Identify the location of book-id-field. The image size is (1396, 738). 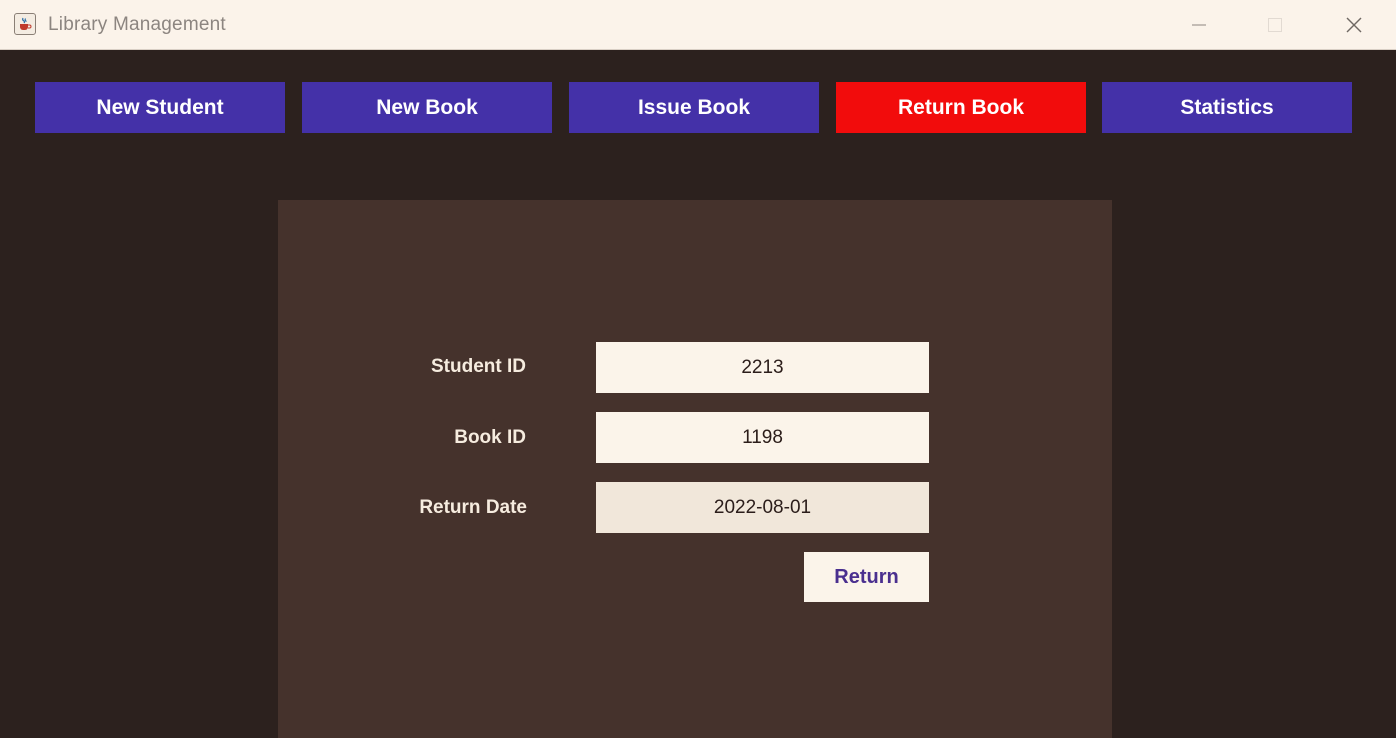
(762, 437).